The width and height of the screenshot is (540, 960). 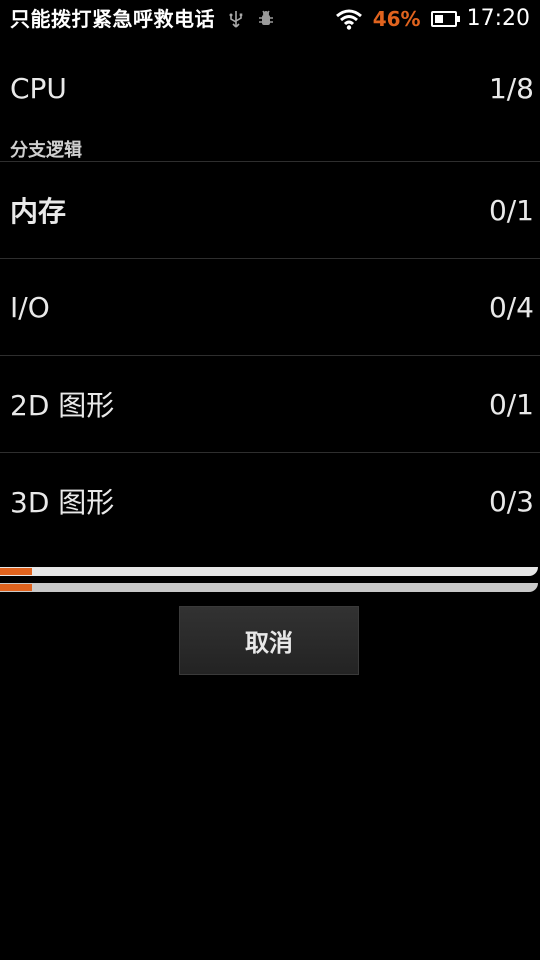 What do you see at coordinates (270, 501) in the screenshot?
I see `graphics-3d-row: 3D 图形 0/3` at bounding box center [270, 501].